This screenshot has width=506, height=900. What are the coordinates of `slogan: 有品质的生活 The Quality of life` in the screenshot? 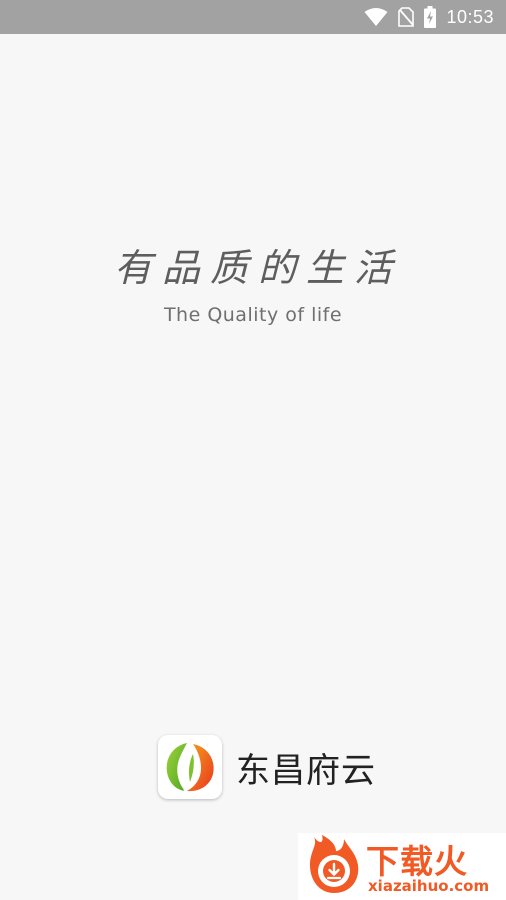 It's located at (253, 284).